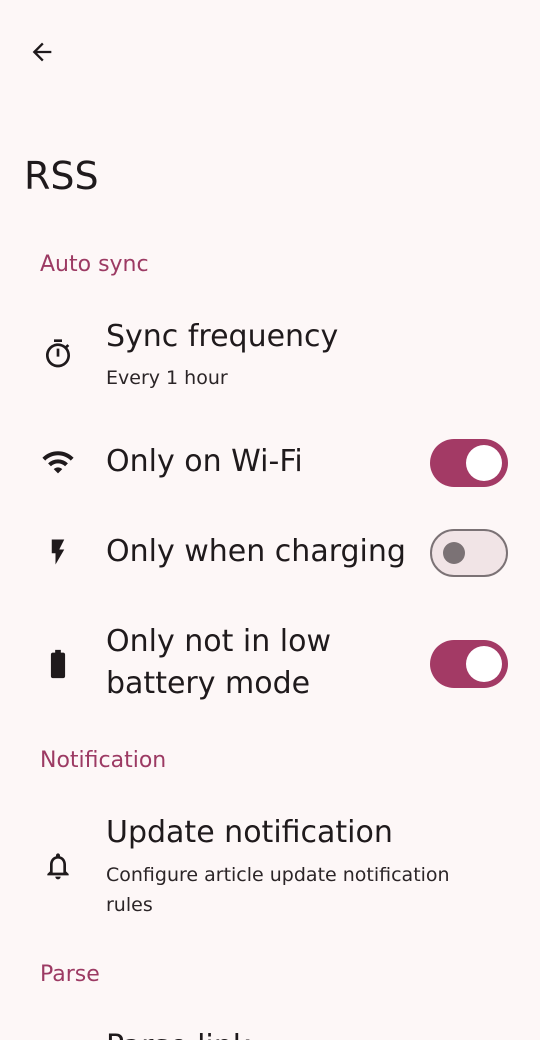 This screenshot has height=1040, width=540. I want to click on back-button, so click(42, 54).